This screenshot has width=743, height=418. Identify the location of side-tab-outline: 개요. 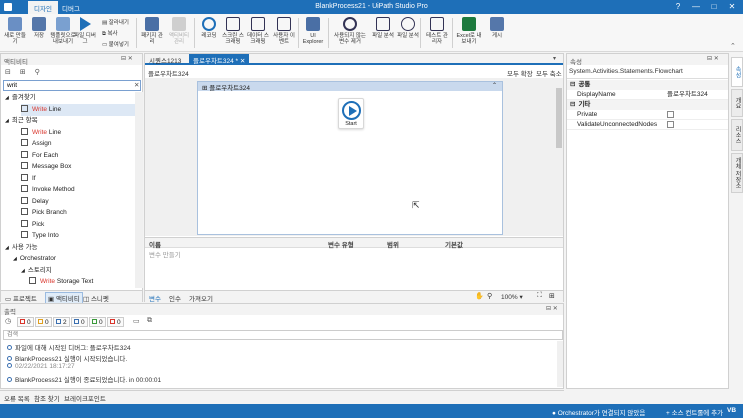
(737, 103).